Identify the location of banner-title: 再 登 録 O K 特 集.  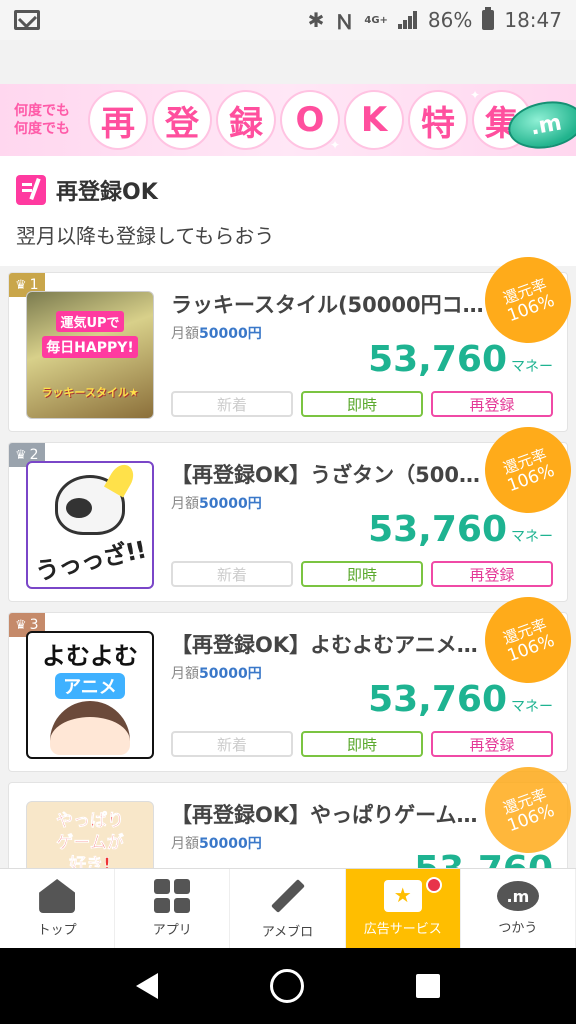
(310, 120).